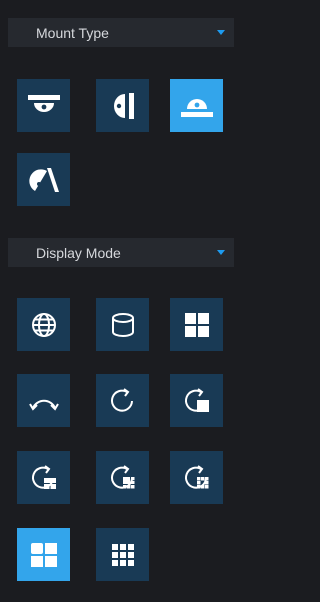 The width and height of the screenshot is (320, 602). I want to click on quad-split-icon, so click(197, 325).